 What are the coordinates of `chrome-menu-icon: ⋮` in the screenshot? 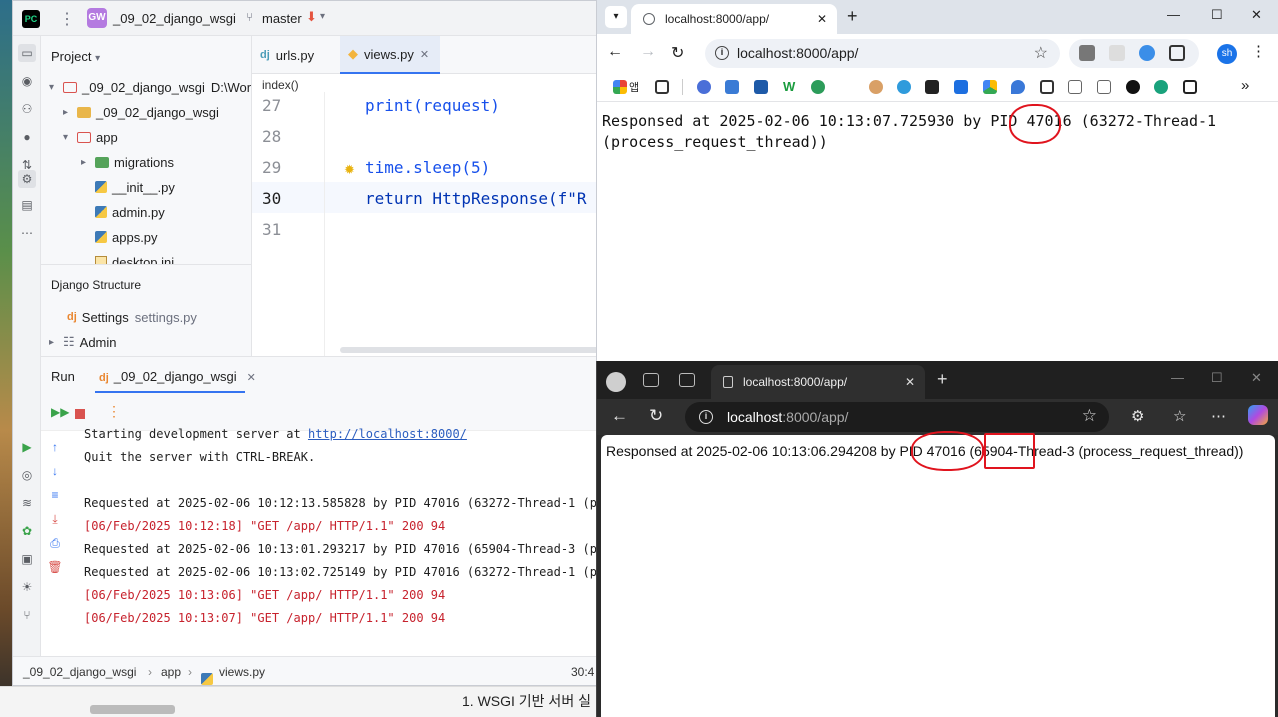 It's located at (1258, 51).